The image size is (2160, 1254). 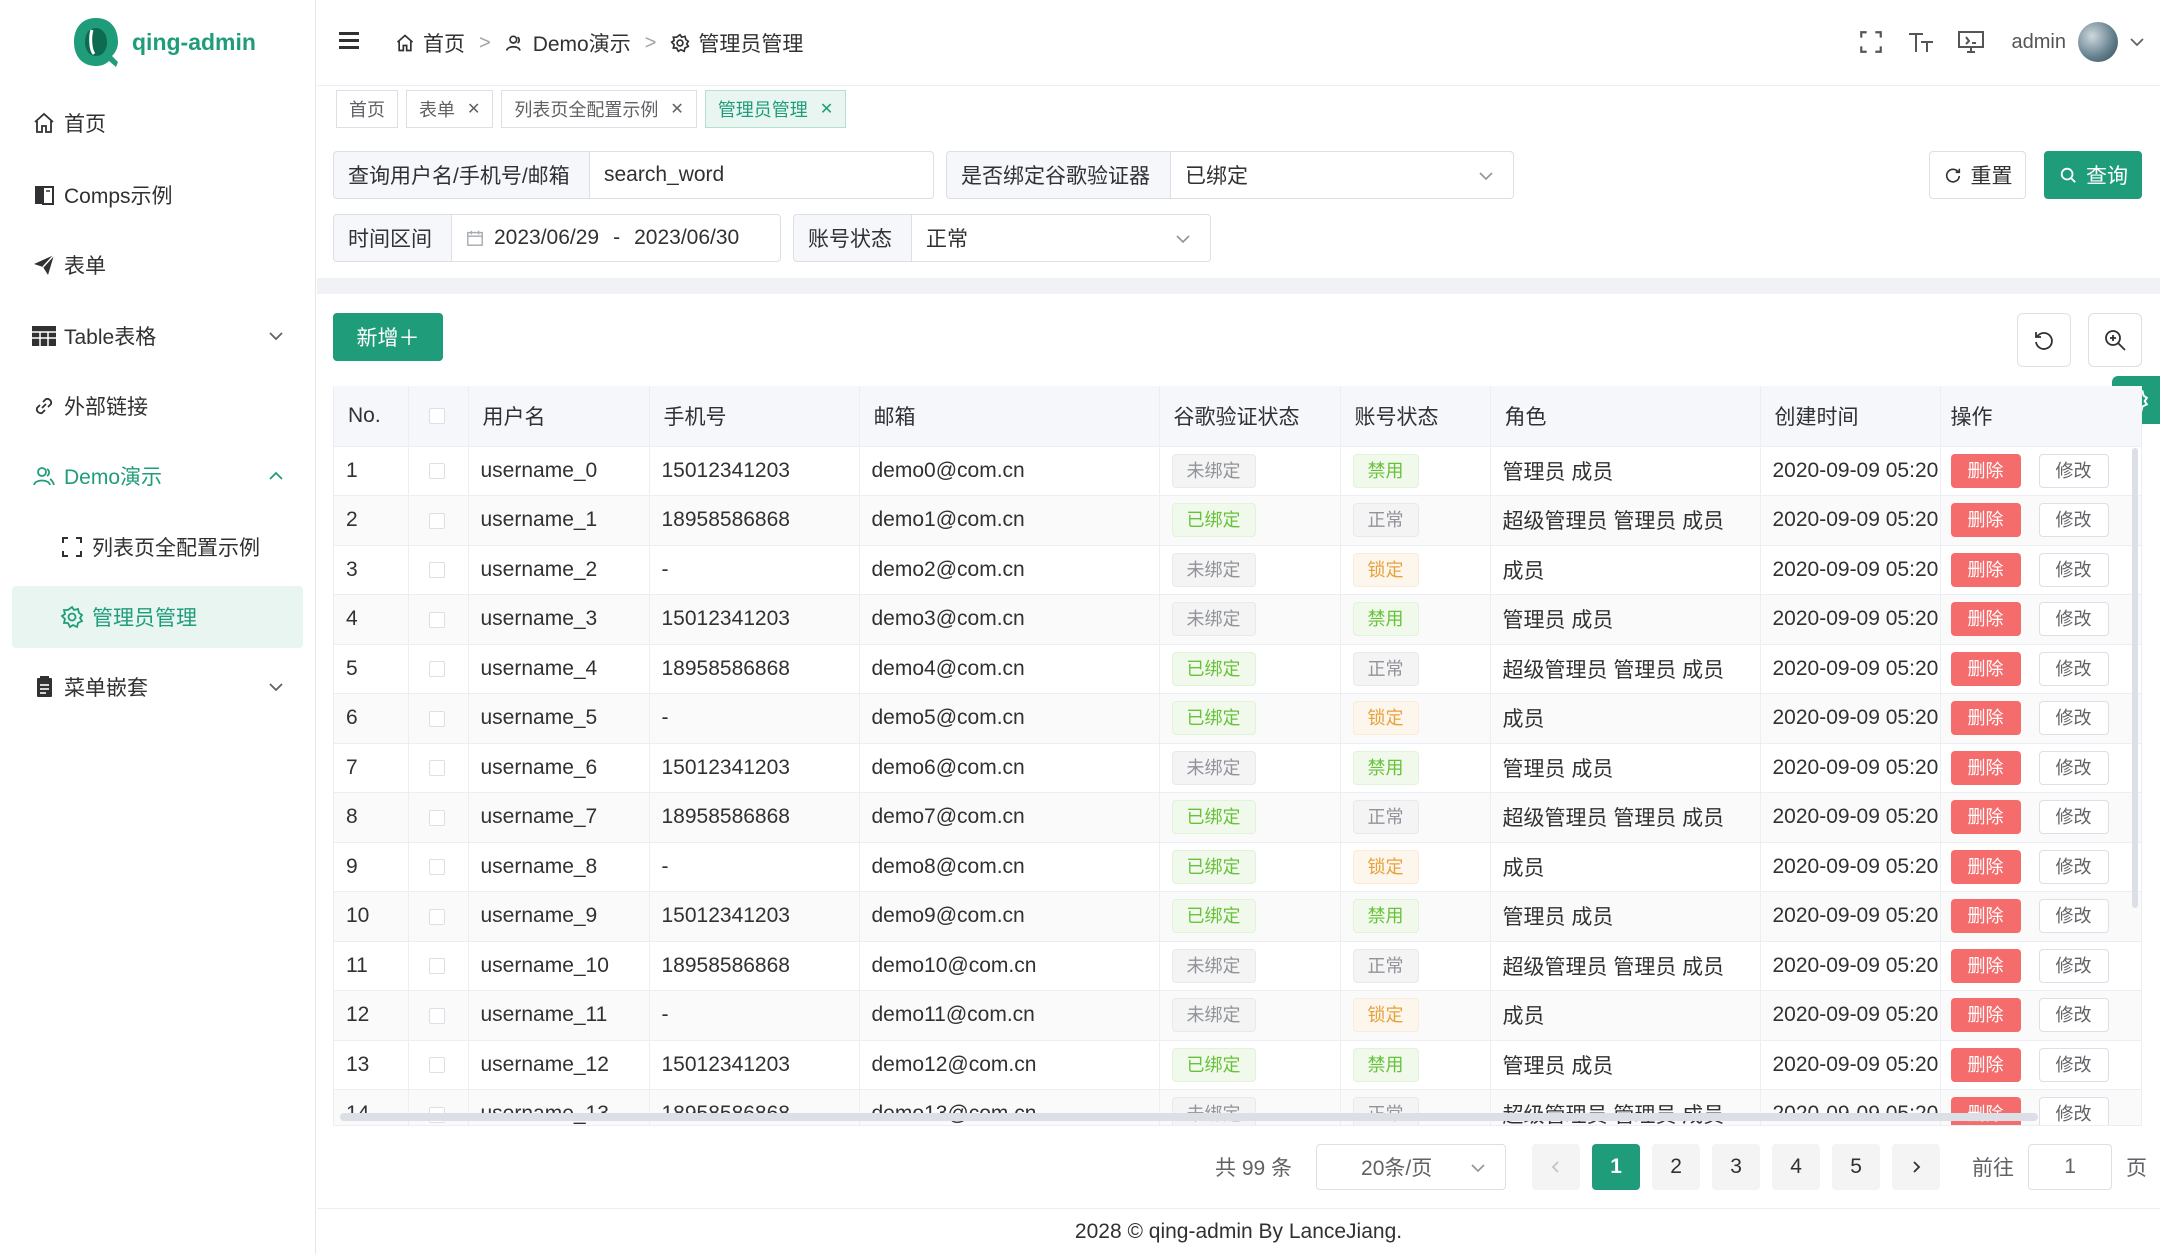 I want to click on column-header-roles: 角色, so click(x=1625, y=416).